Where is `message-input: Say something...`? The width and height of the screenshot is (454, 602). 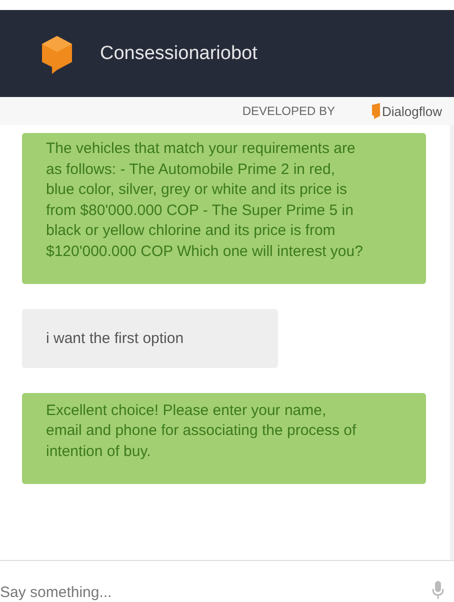 message-input: Say something... is located at coordinates (216, 593).